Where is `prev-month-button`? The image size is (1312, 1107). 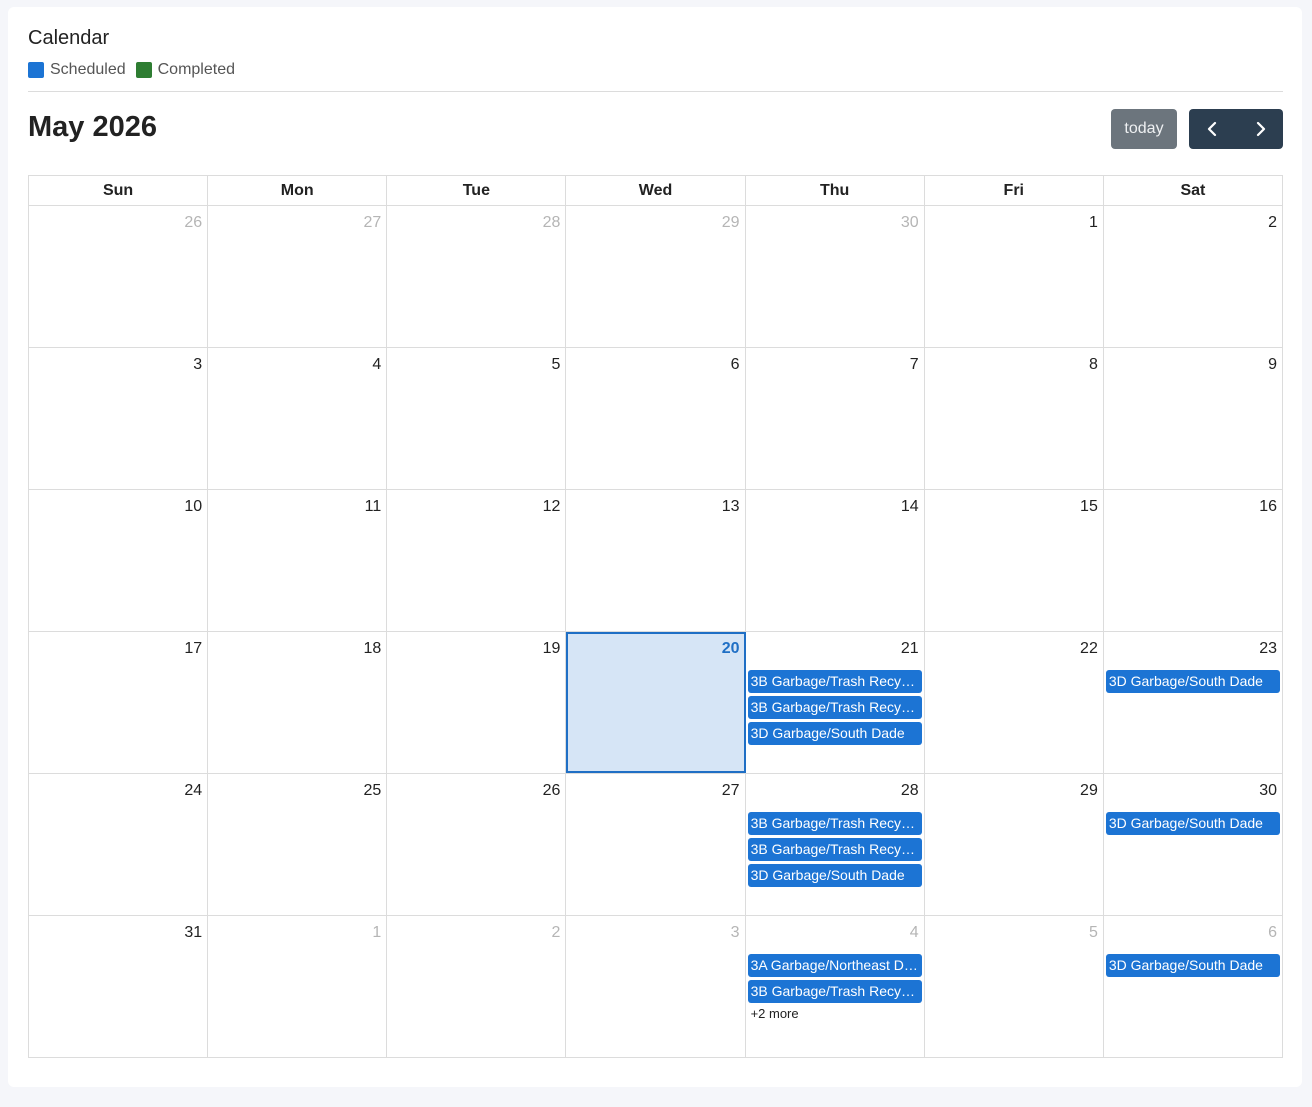 prev-month-button is located at coordinates (1212, 129).